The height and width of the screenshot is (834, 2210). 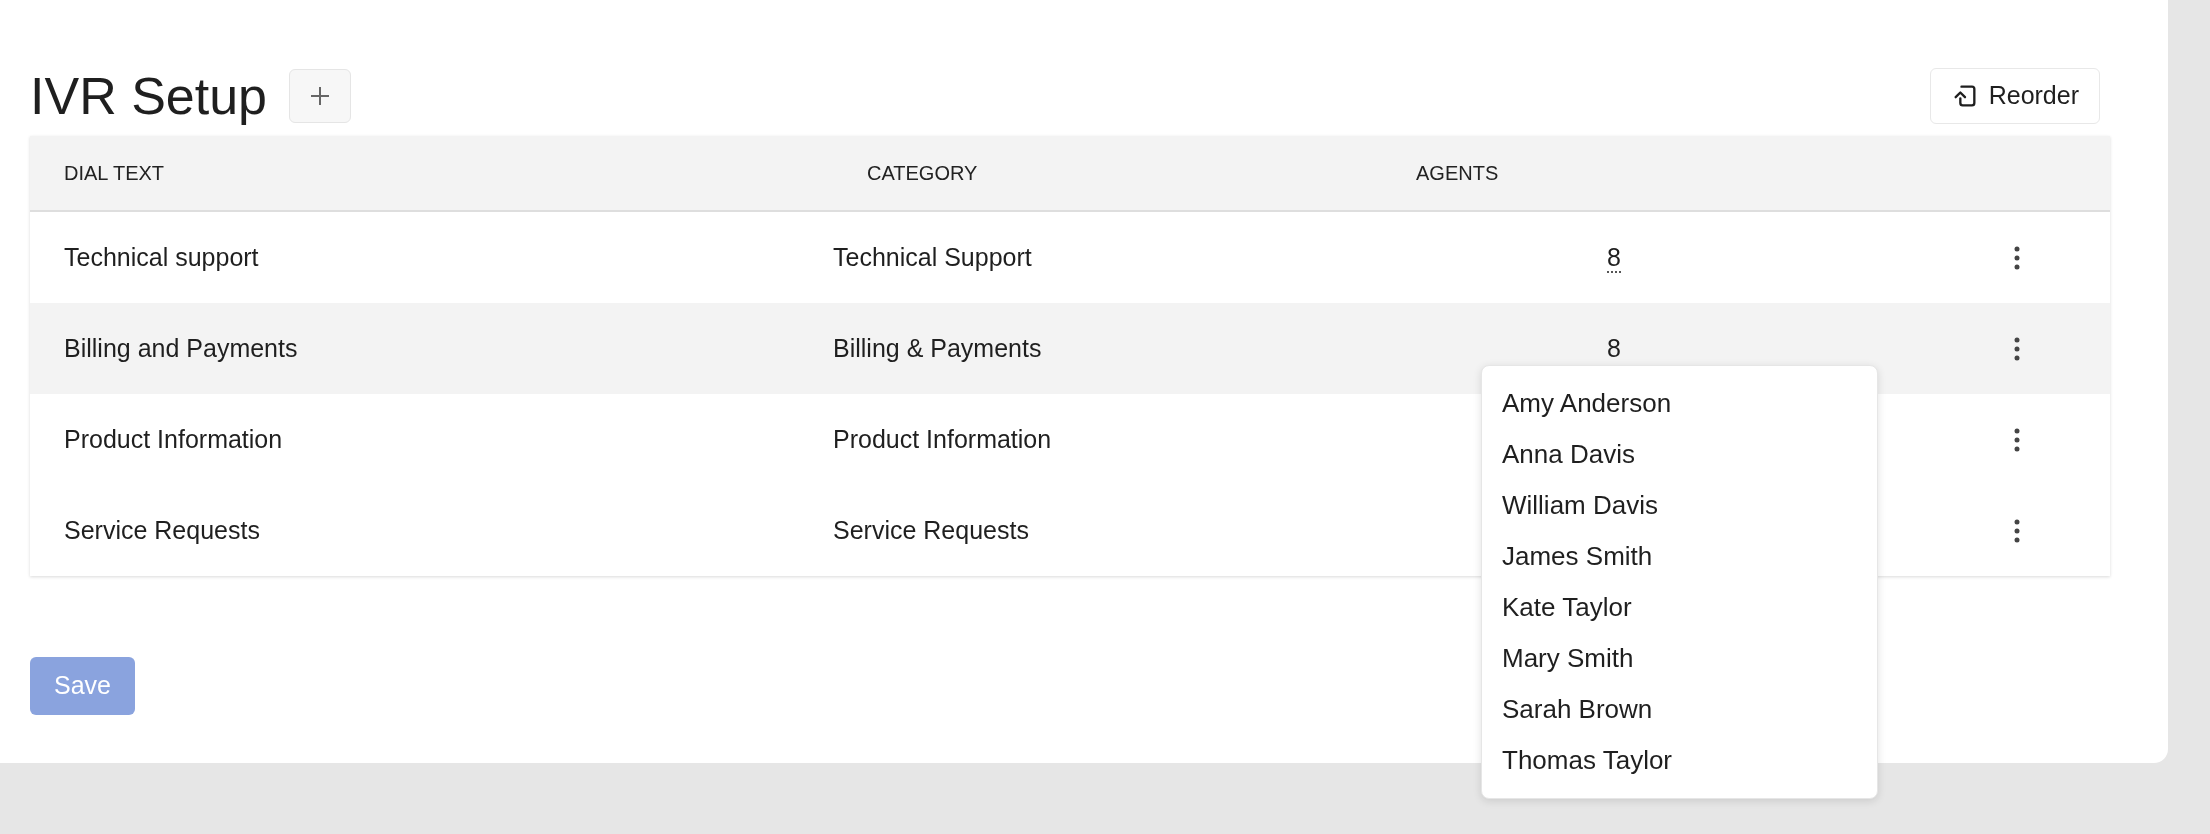 What do you see at coordinates (1588, 760) in the screenshot?
I see `agent-name: Thomas Taylor` at bounding box center [1588, 760].